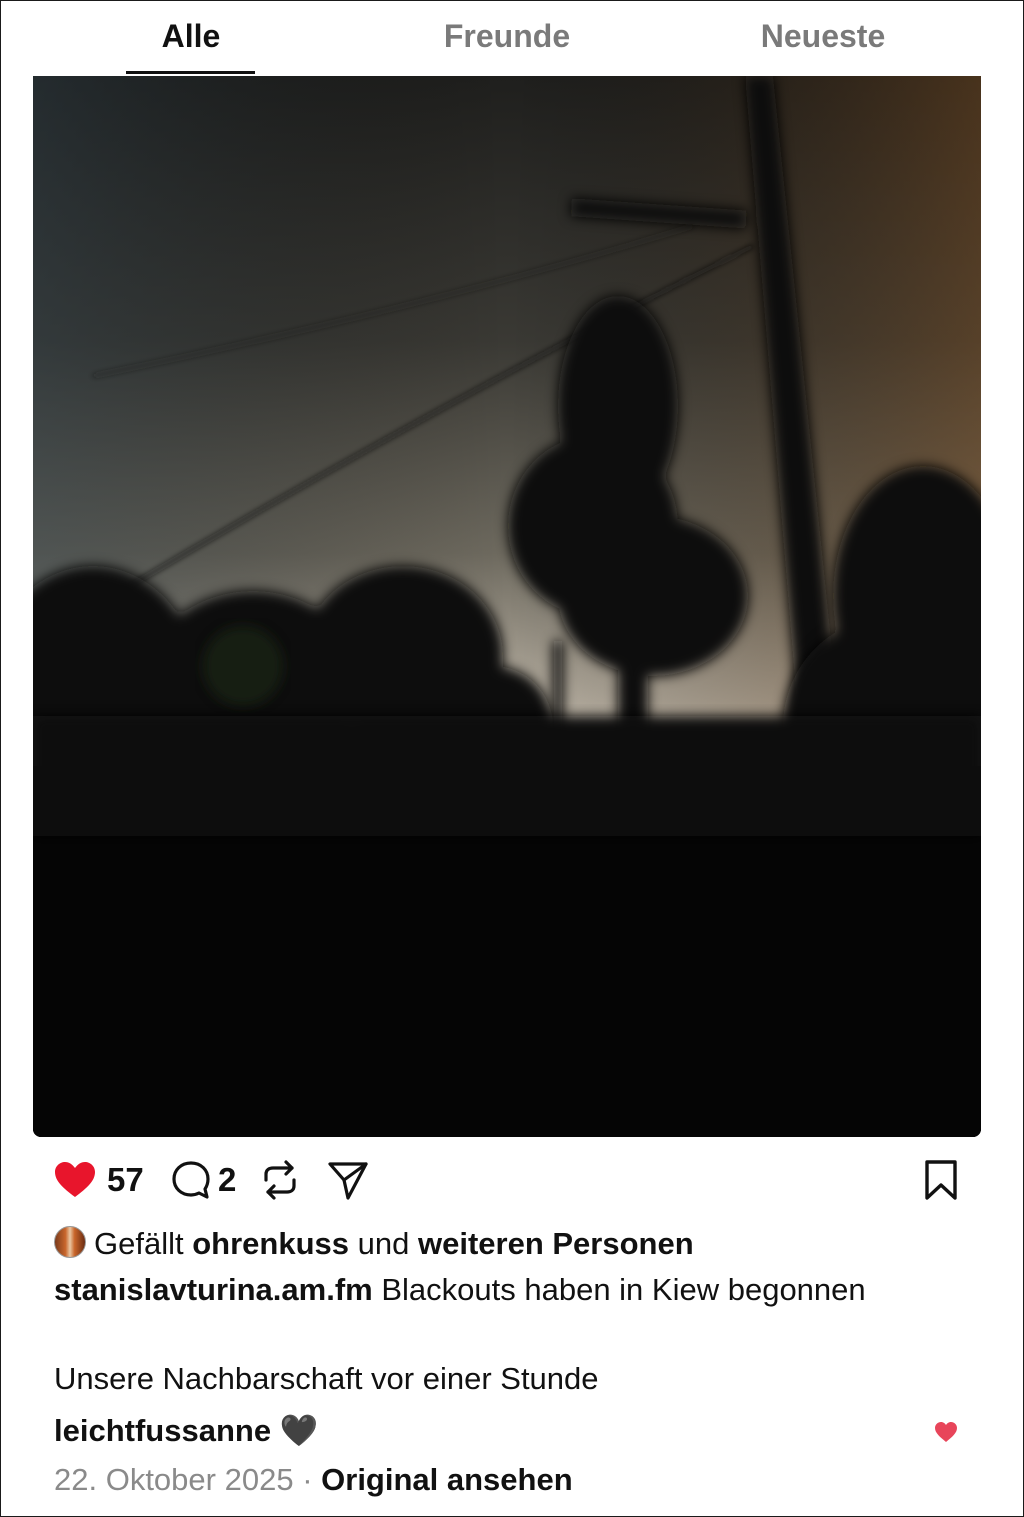 Image resolution: width=1024 pixels, height=1517 pixels. I want to click on top-comment: leichtfussanne 🖤, so click(186, 1430).